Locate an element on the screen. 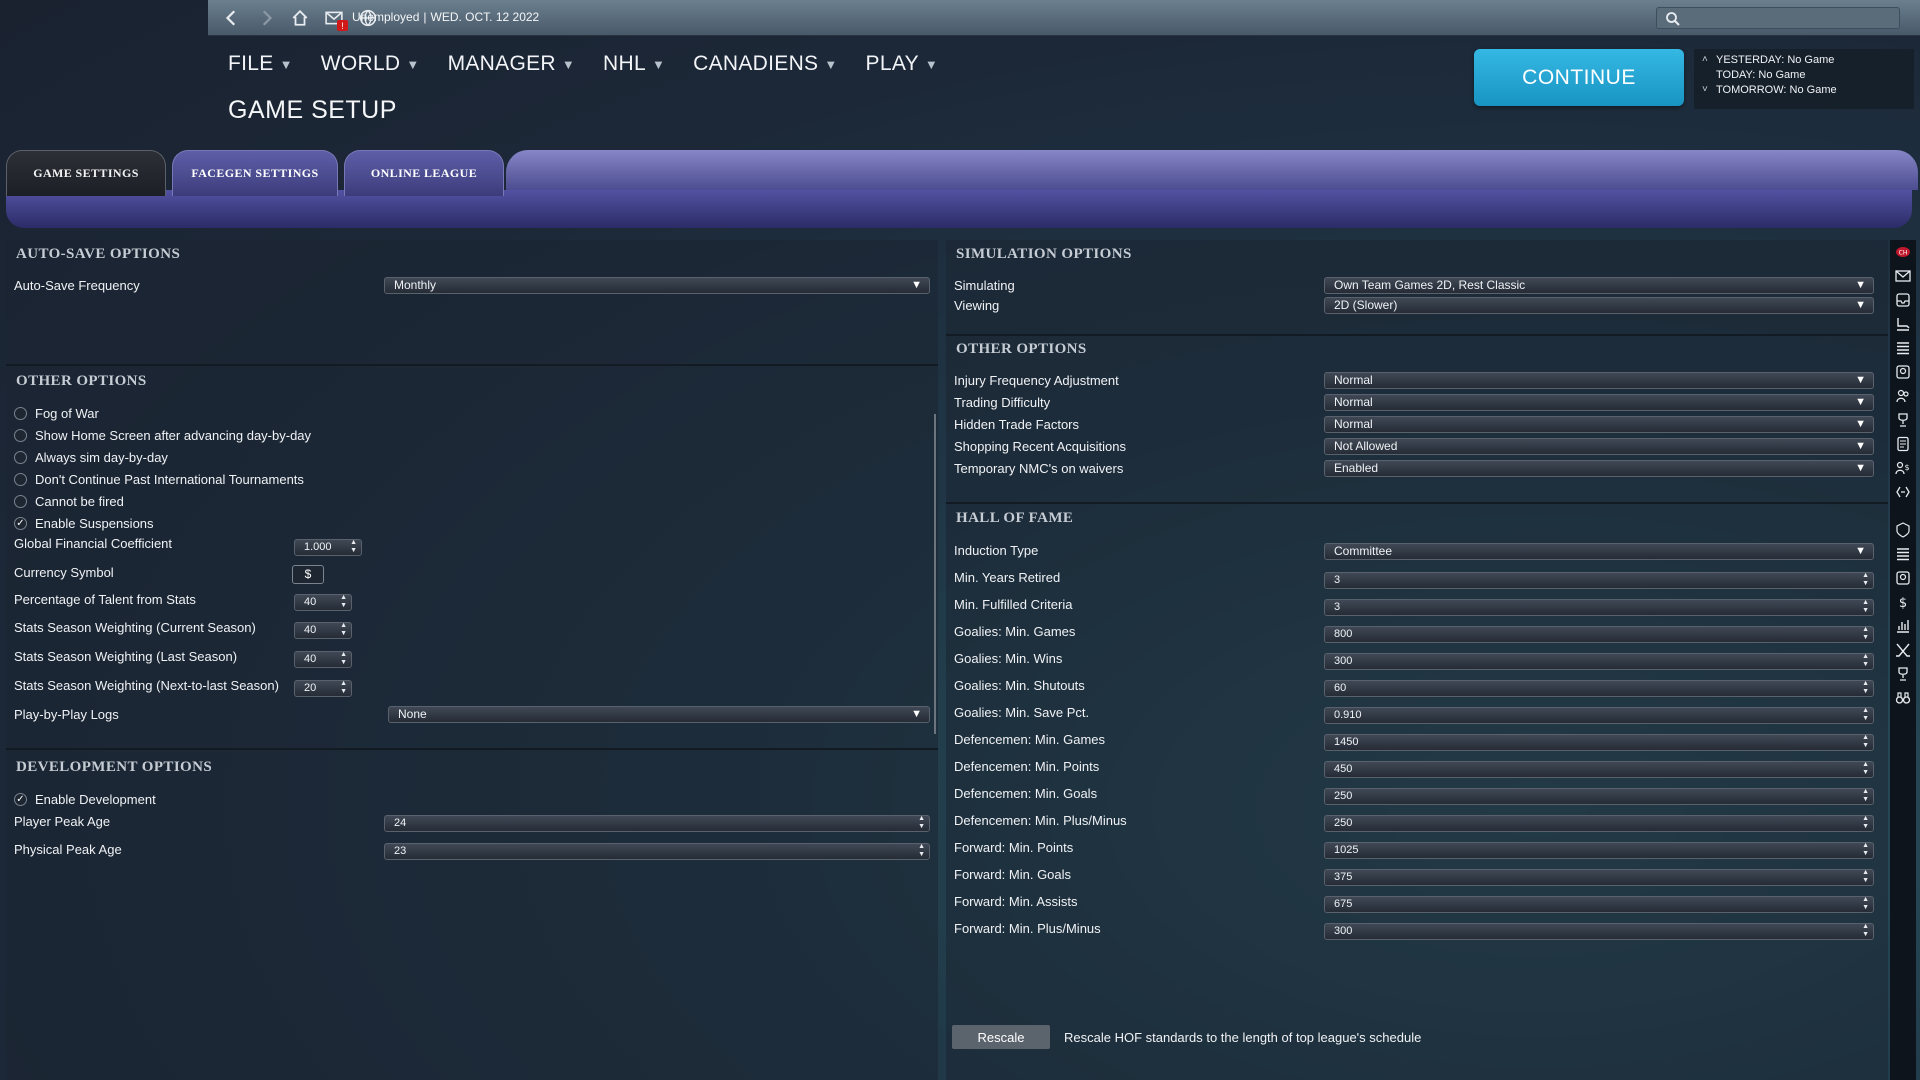 The image size is (1920, 1080). binoculars-icon is located at coordinates (1903, 698).